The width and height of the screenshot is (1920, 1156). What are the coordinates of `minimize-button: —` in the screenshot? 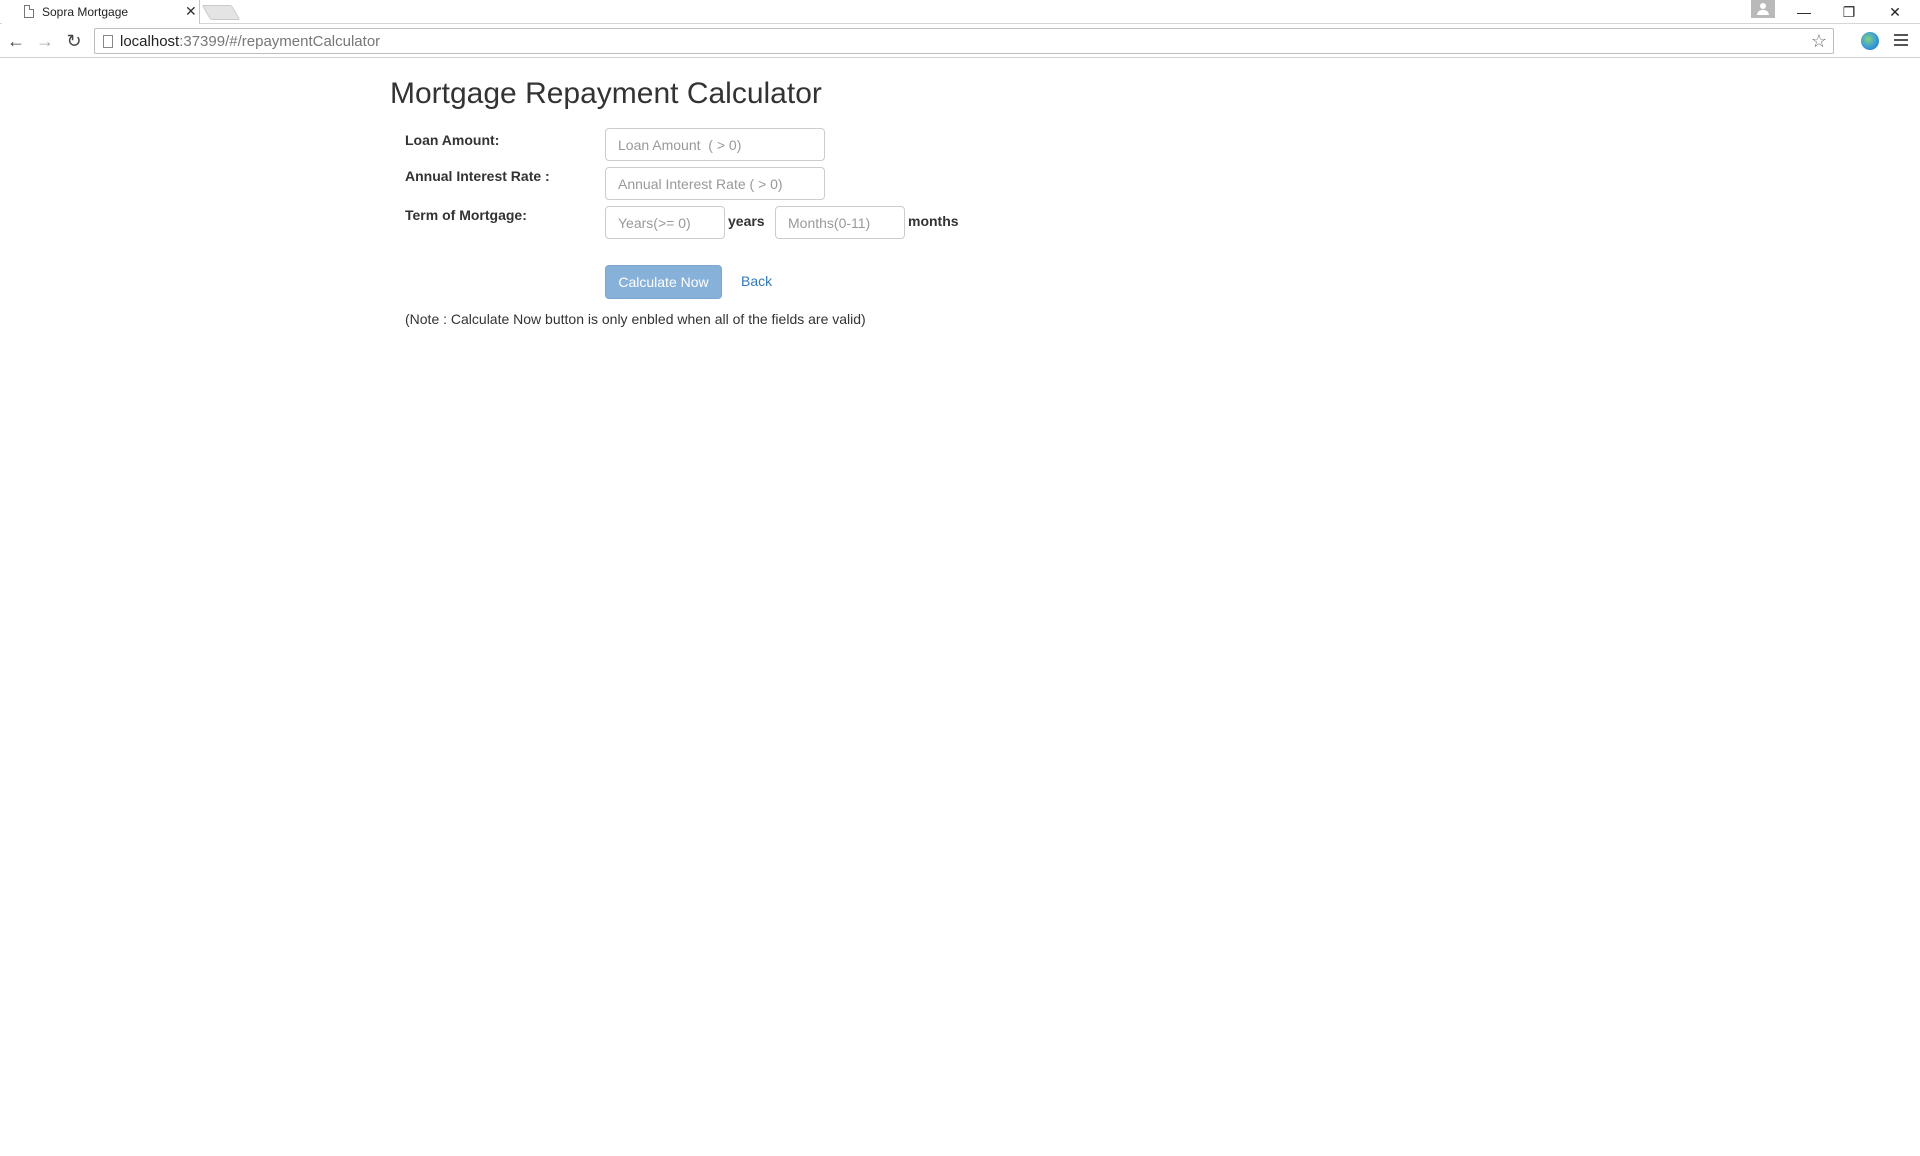 It's located at (1804, 12).